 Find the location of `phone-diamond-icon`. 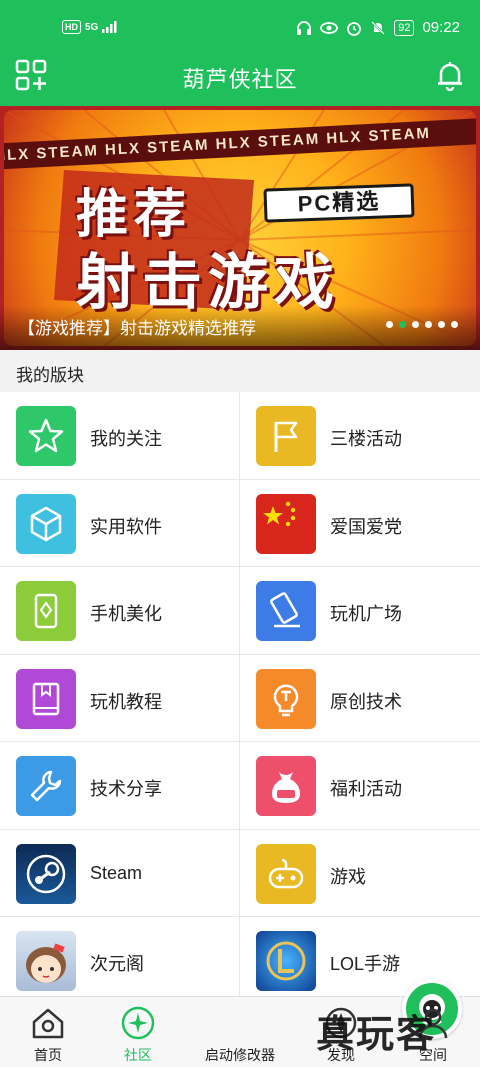

phone-diamond-icon is located at coordinates (46, 611).